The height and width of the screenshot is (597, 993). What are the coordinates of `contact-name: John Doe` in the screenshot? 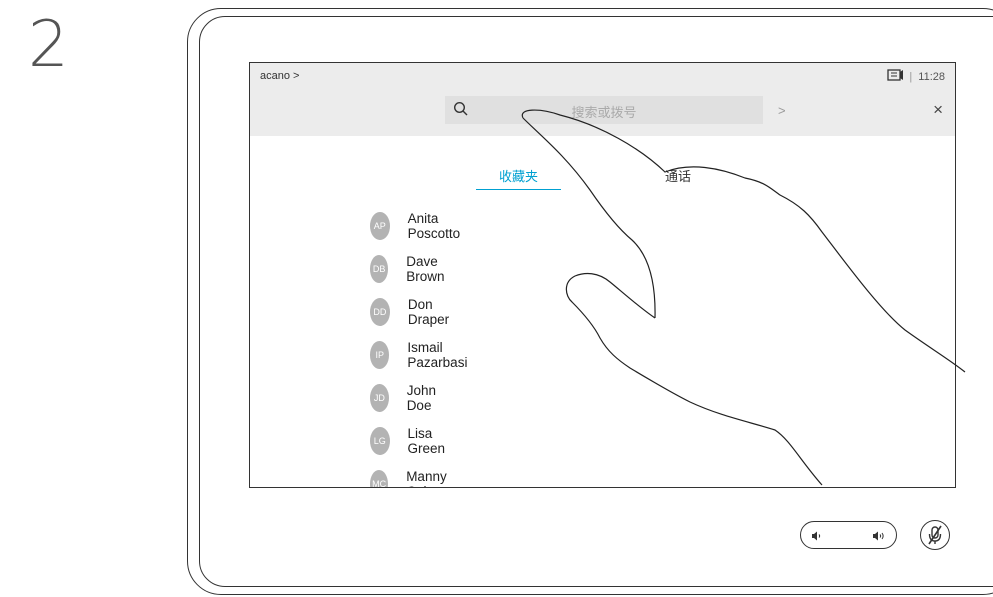 It's located at (421, 398).